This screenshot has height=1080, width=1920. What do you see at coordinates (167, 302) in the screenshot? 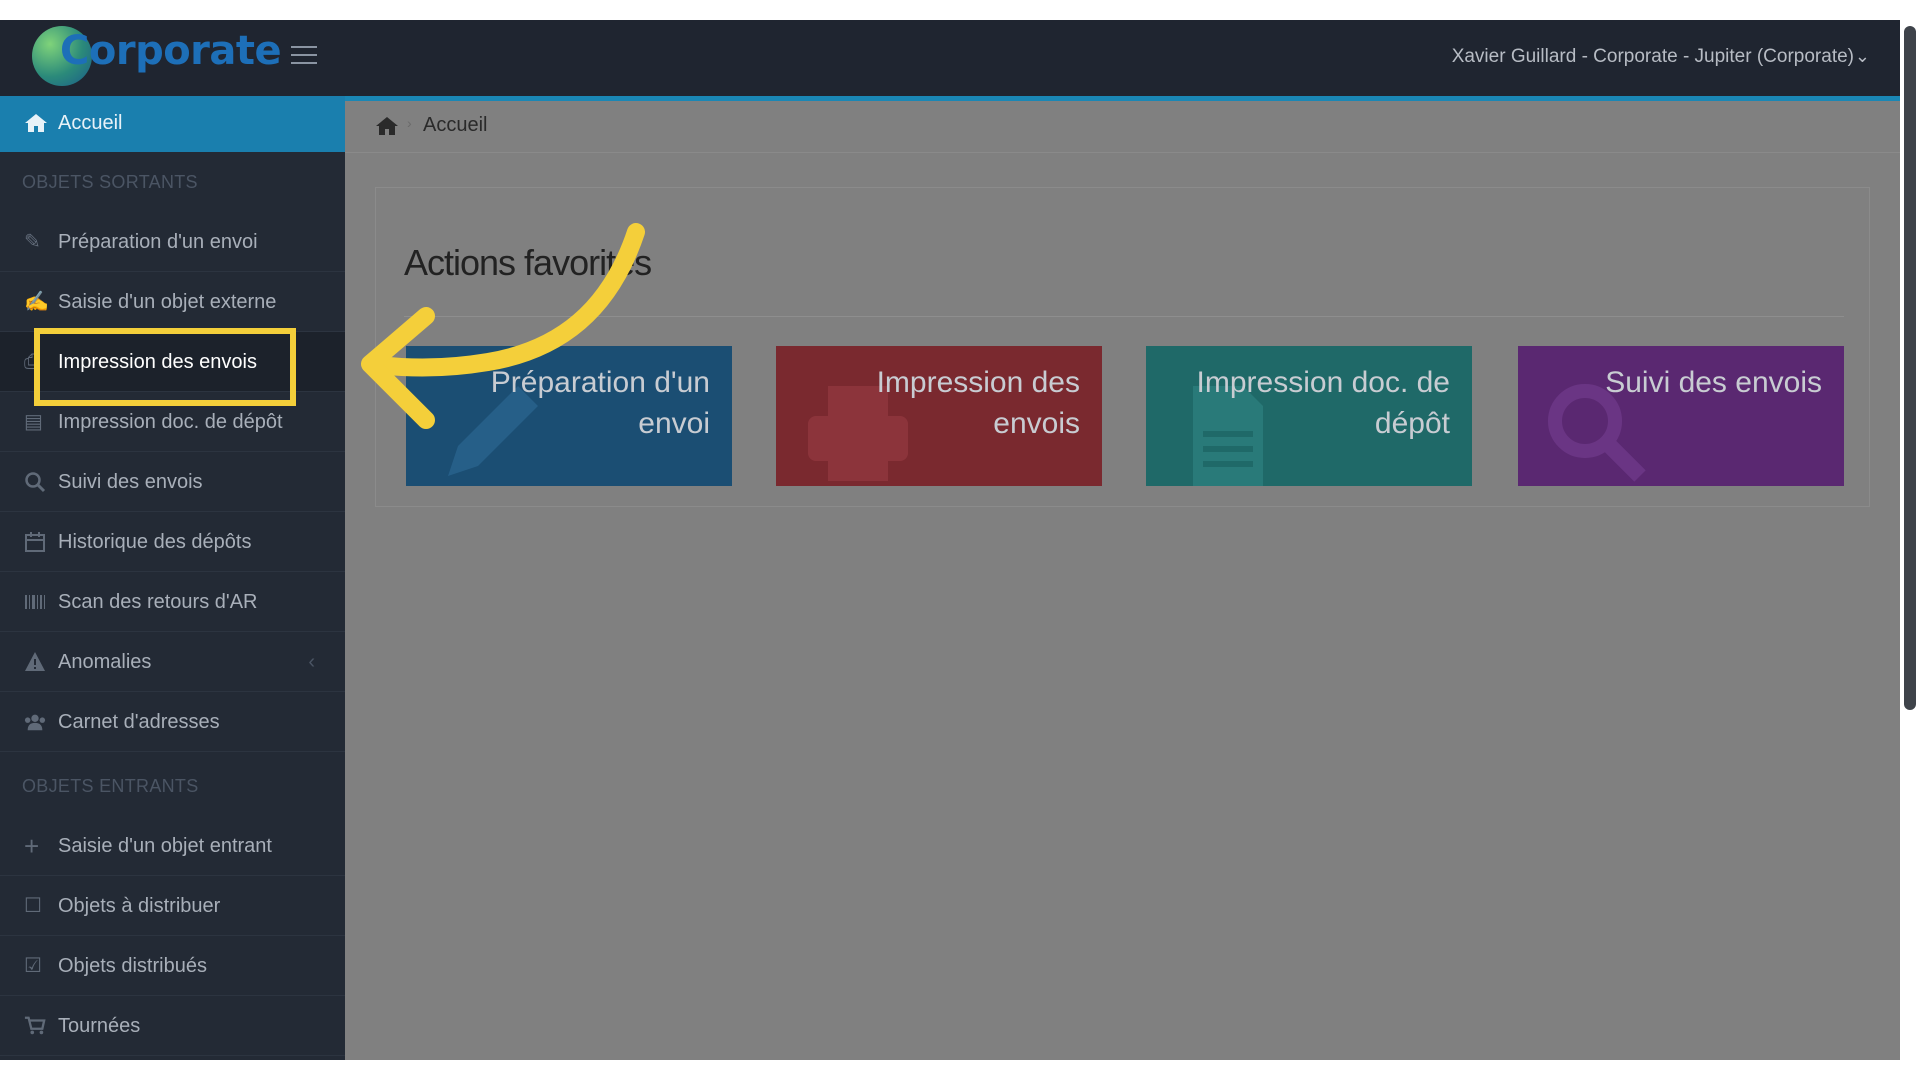
I see `sidebar-item-label: Saisie d'un objet externe` at bounding box center [167, 302].